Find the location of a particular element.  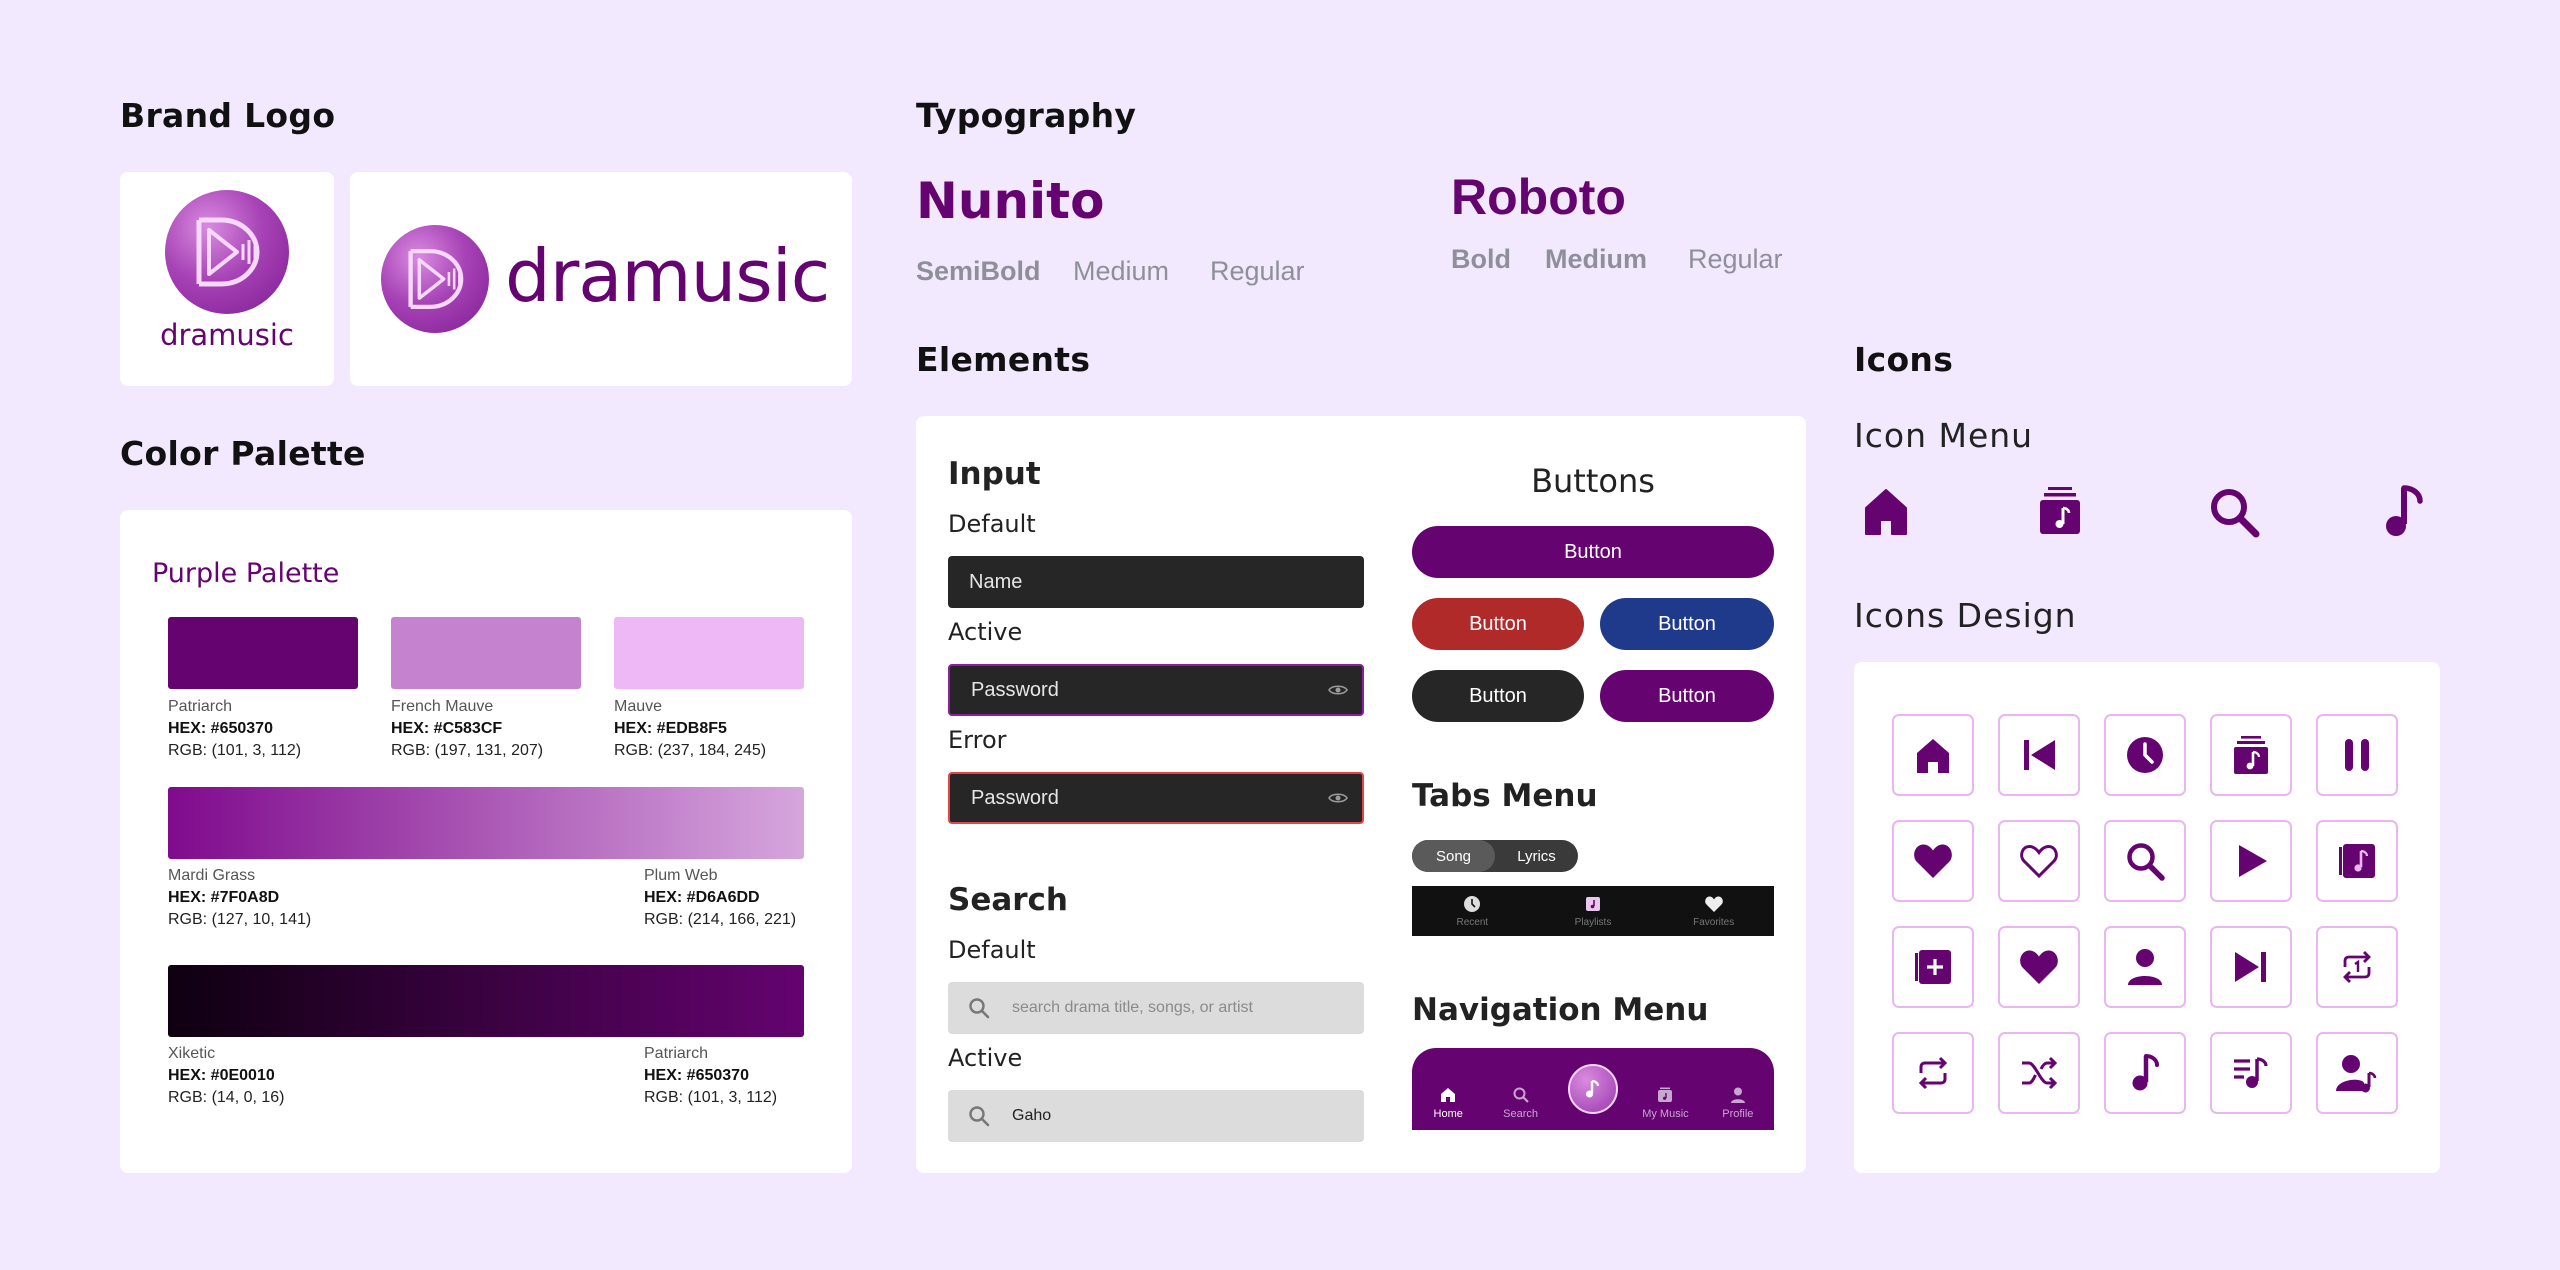

gradient-right-rgb: RGB: (101, 3, 112) is located at coordinates (711, 1097).